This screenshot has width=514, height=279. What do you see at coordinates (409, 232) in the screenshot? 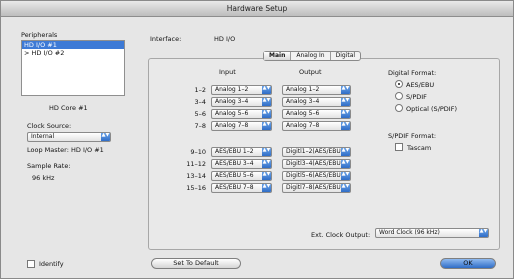
I see `ext-clock-output-value: Word Clock (96 kHz)` at bounding box center [409, 232].